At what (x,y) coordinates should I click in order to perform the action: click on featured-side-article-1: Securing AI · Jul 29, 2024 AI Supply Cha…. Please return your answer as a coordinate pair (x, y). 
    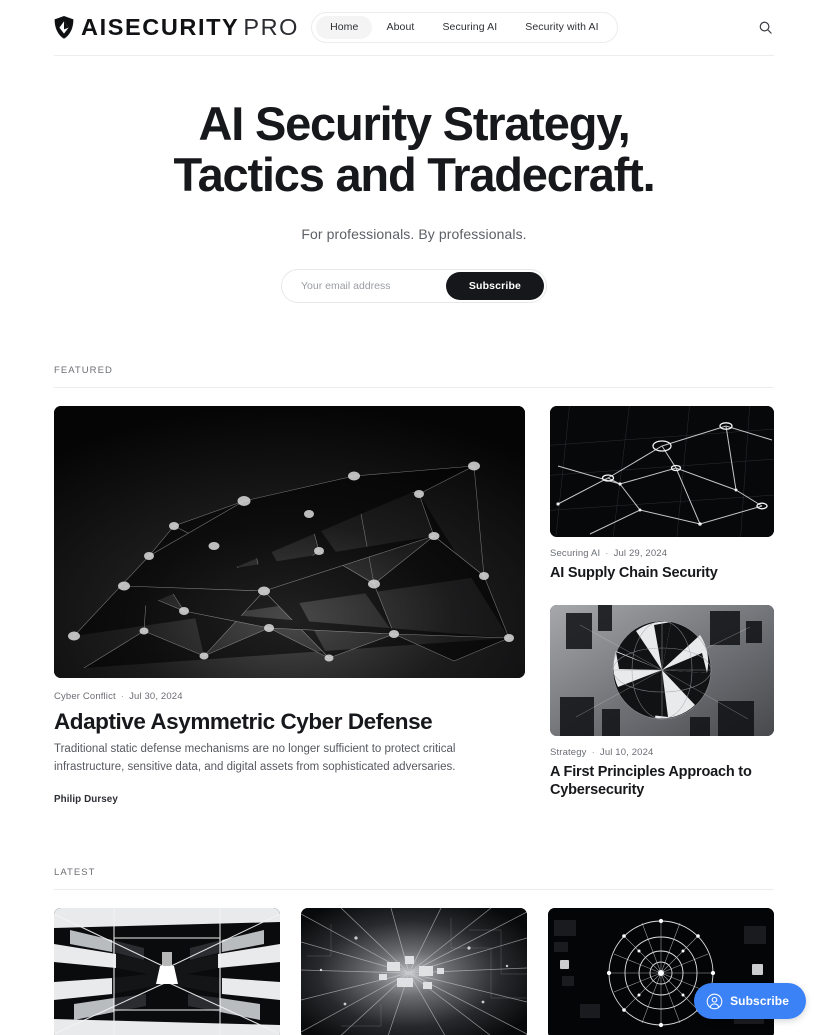
    Looking at the image, I should click on (662, 494).